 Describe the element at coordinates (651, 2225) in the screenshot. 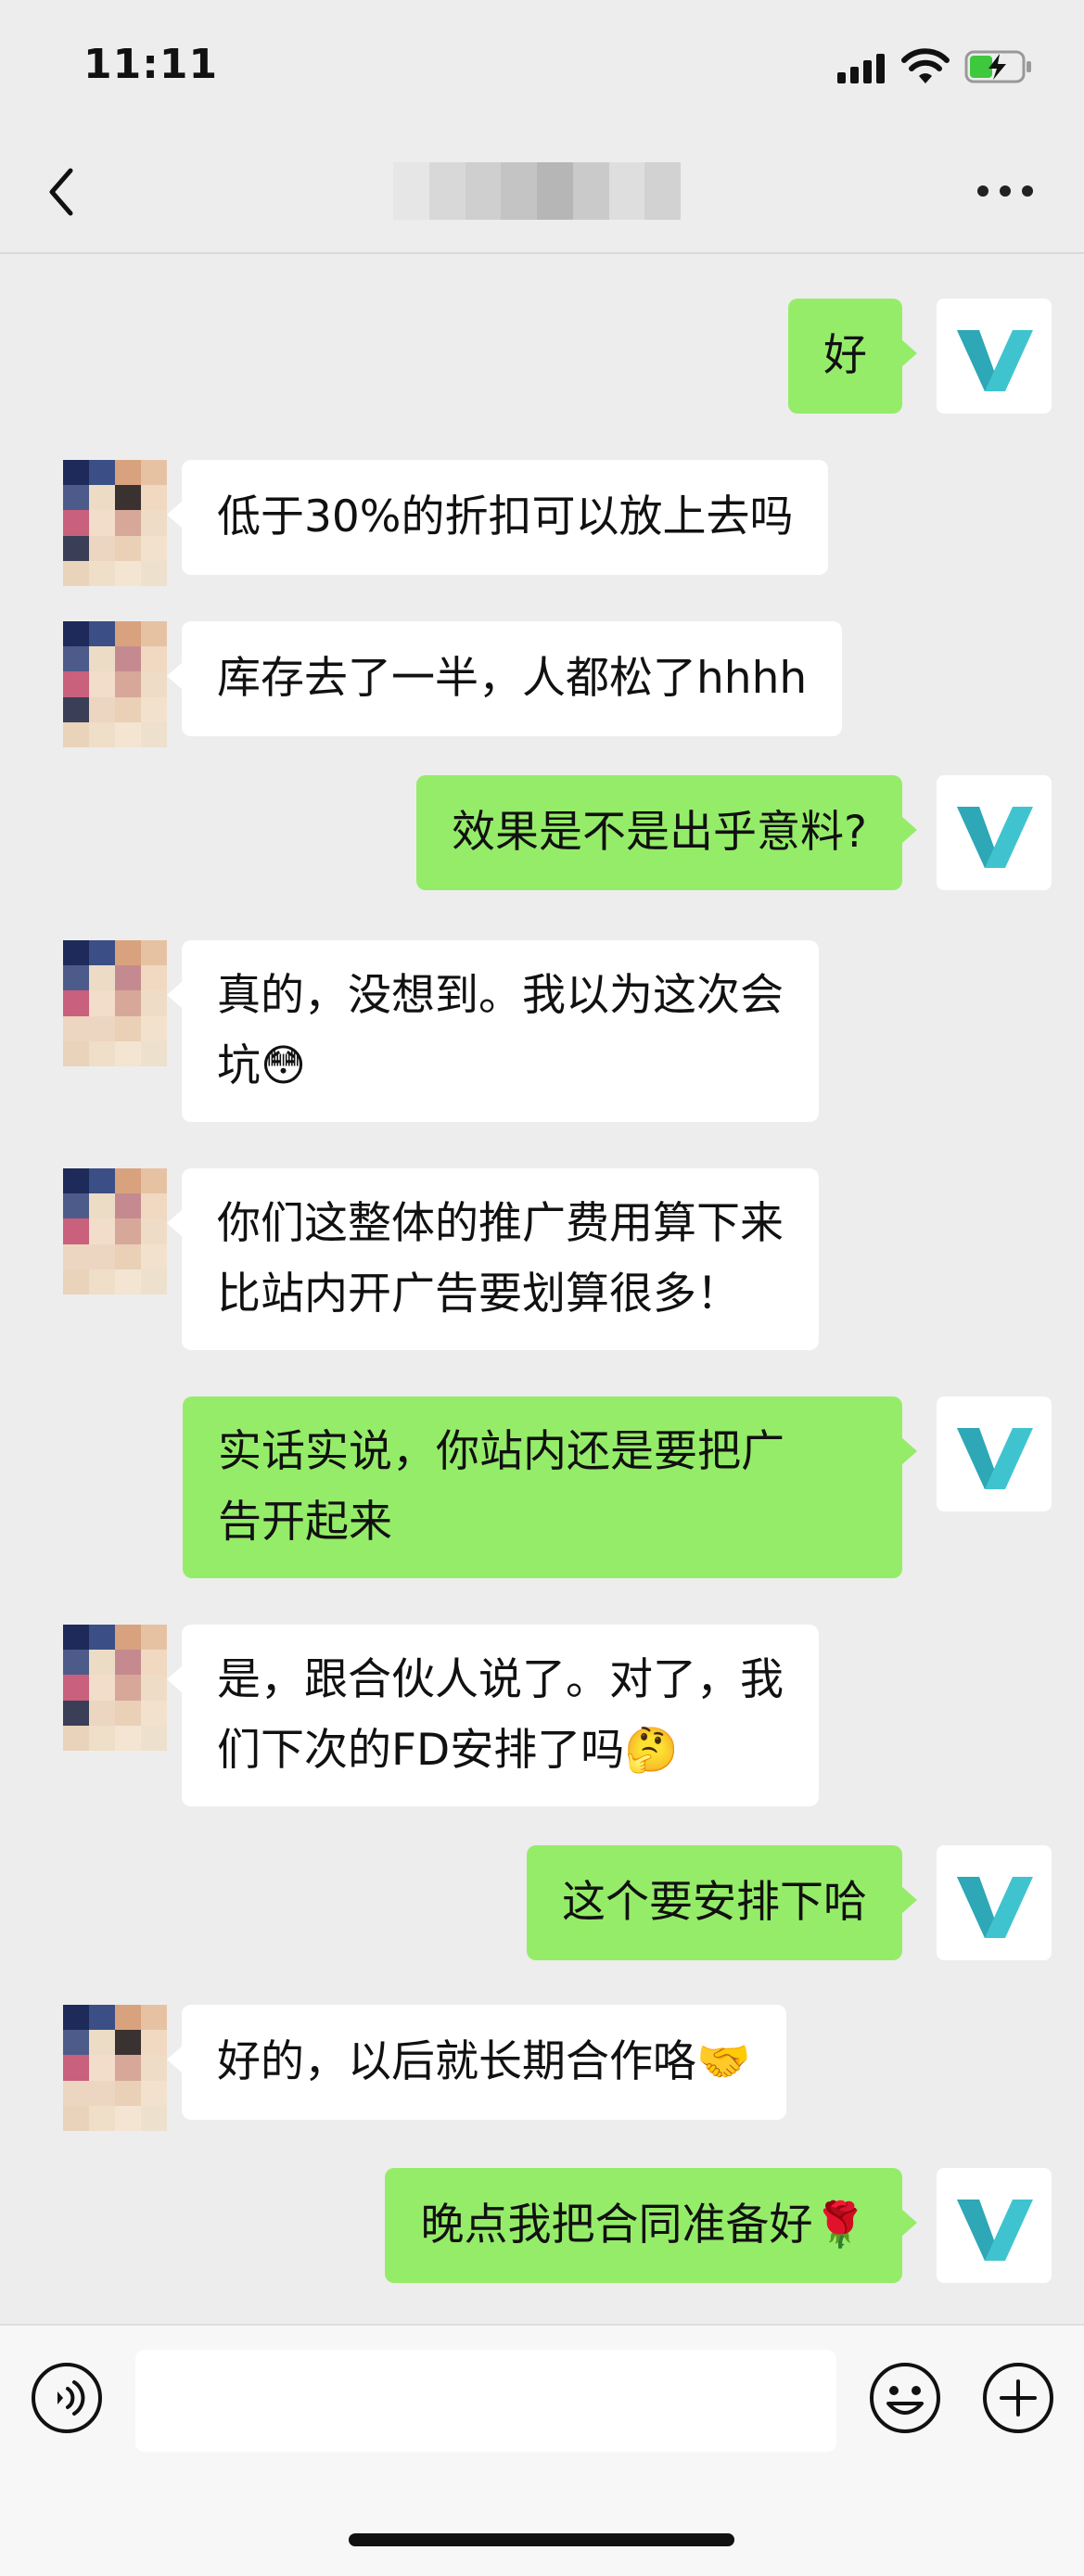

I see `message-bubble: 晚点我把合同准备好🌹` at that location.